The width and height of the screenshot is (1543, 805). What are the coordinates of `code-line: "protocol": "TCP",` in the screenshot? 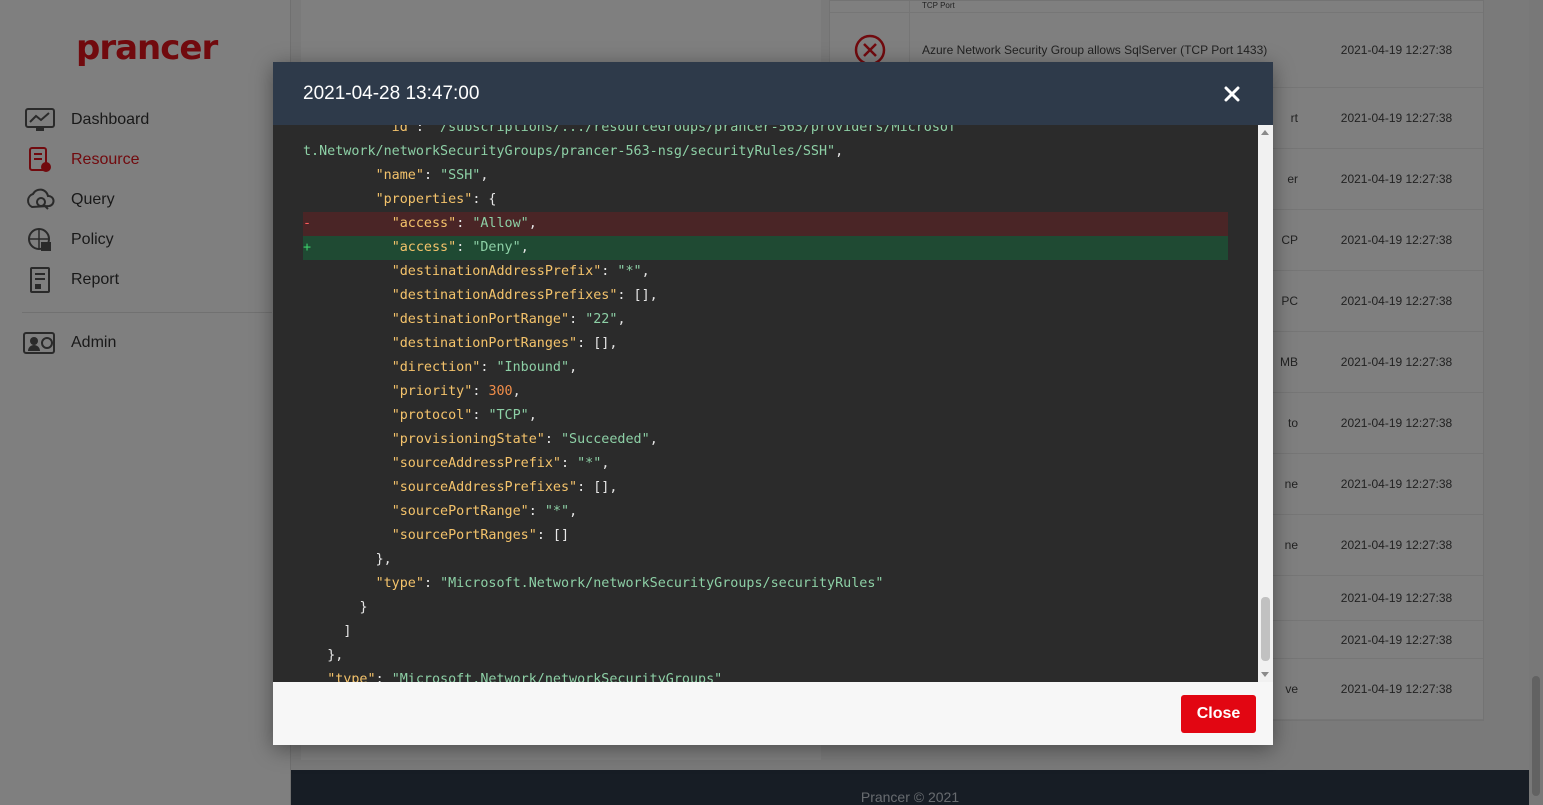 It's located at (765, 416).